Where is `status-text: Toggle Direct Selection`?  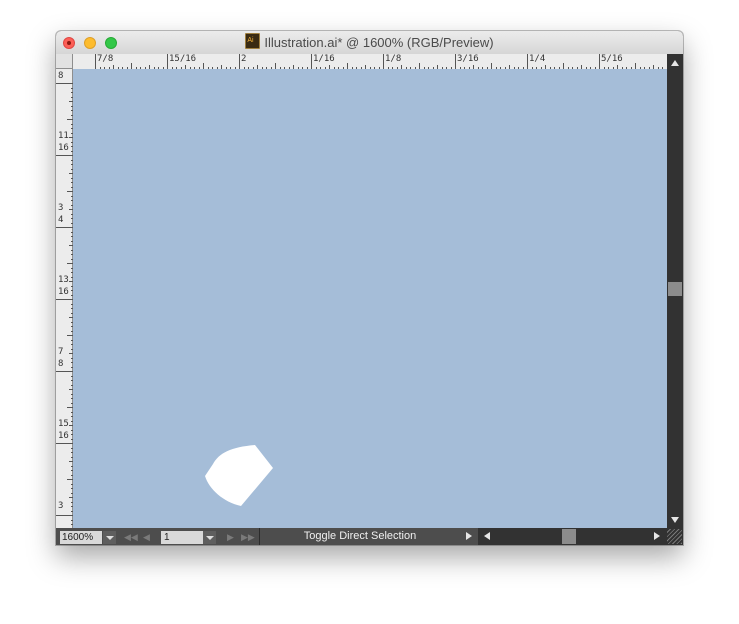 status-text: Toggle Direct Selection is located at coordinates (360, 536).